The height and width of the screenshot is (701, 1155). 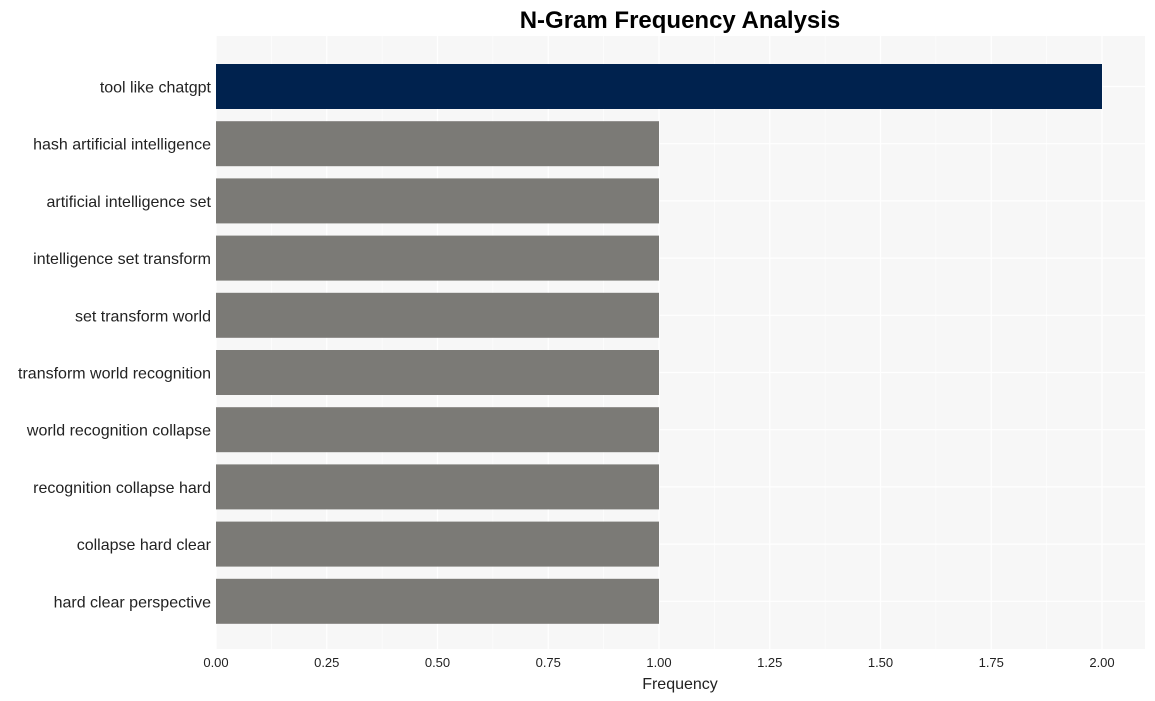 I want to click on chart-title: N-Gram Frequency Analysis, so click(x=680, y=20).